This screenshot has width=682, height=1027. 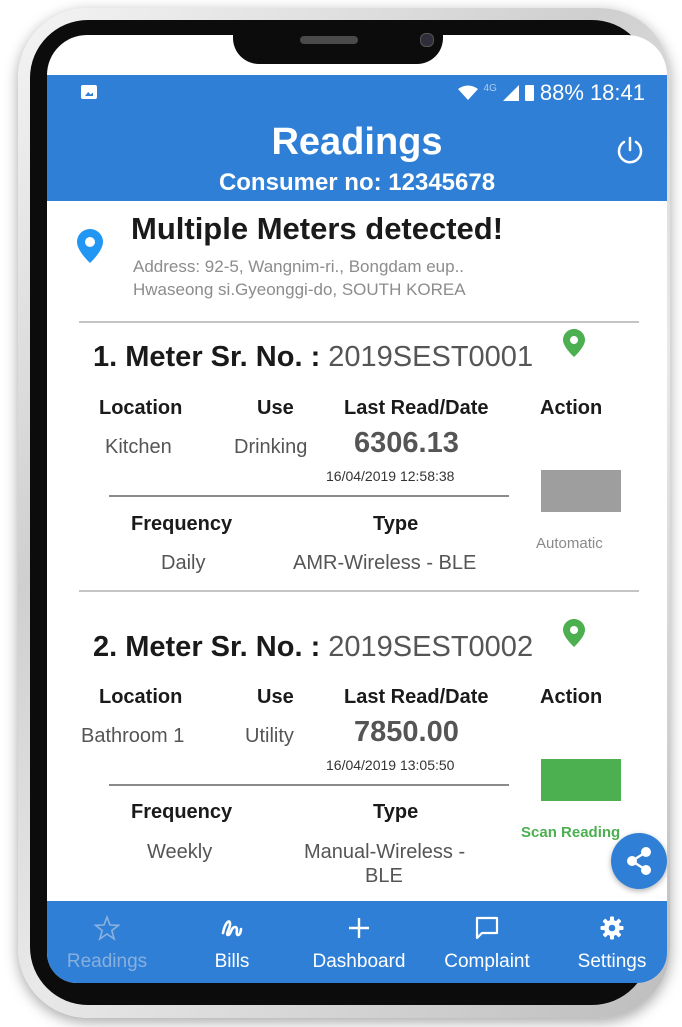 I want to click on meter-2-date: 16/04/2019 13:05:50, so click(x=390, y=765).